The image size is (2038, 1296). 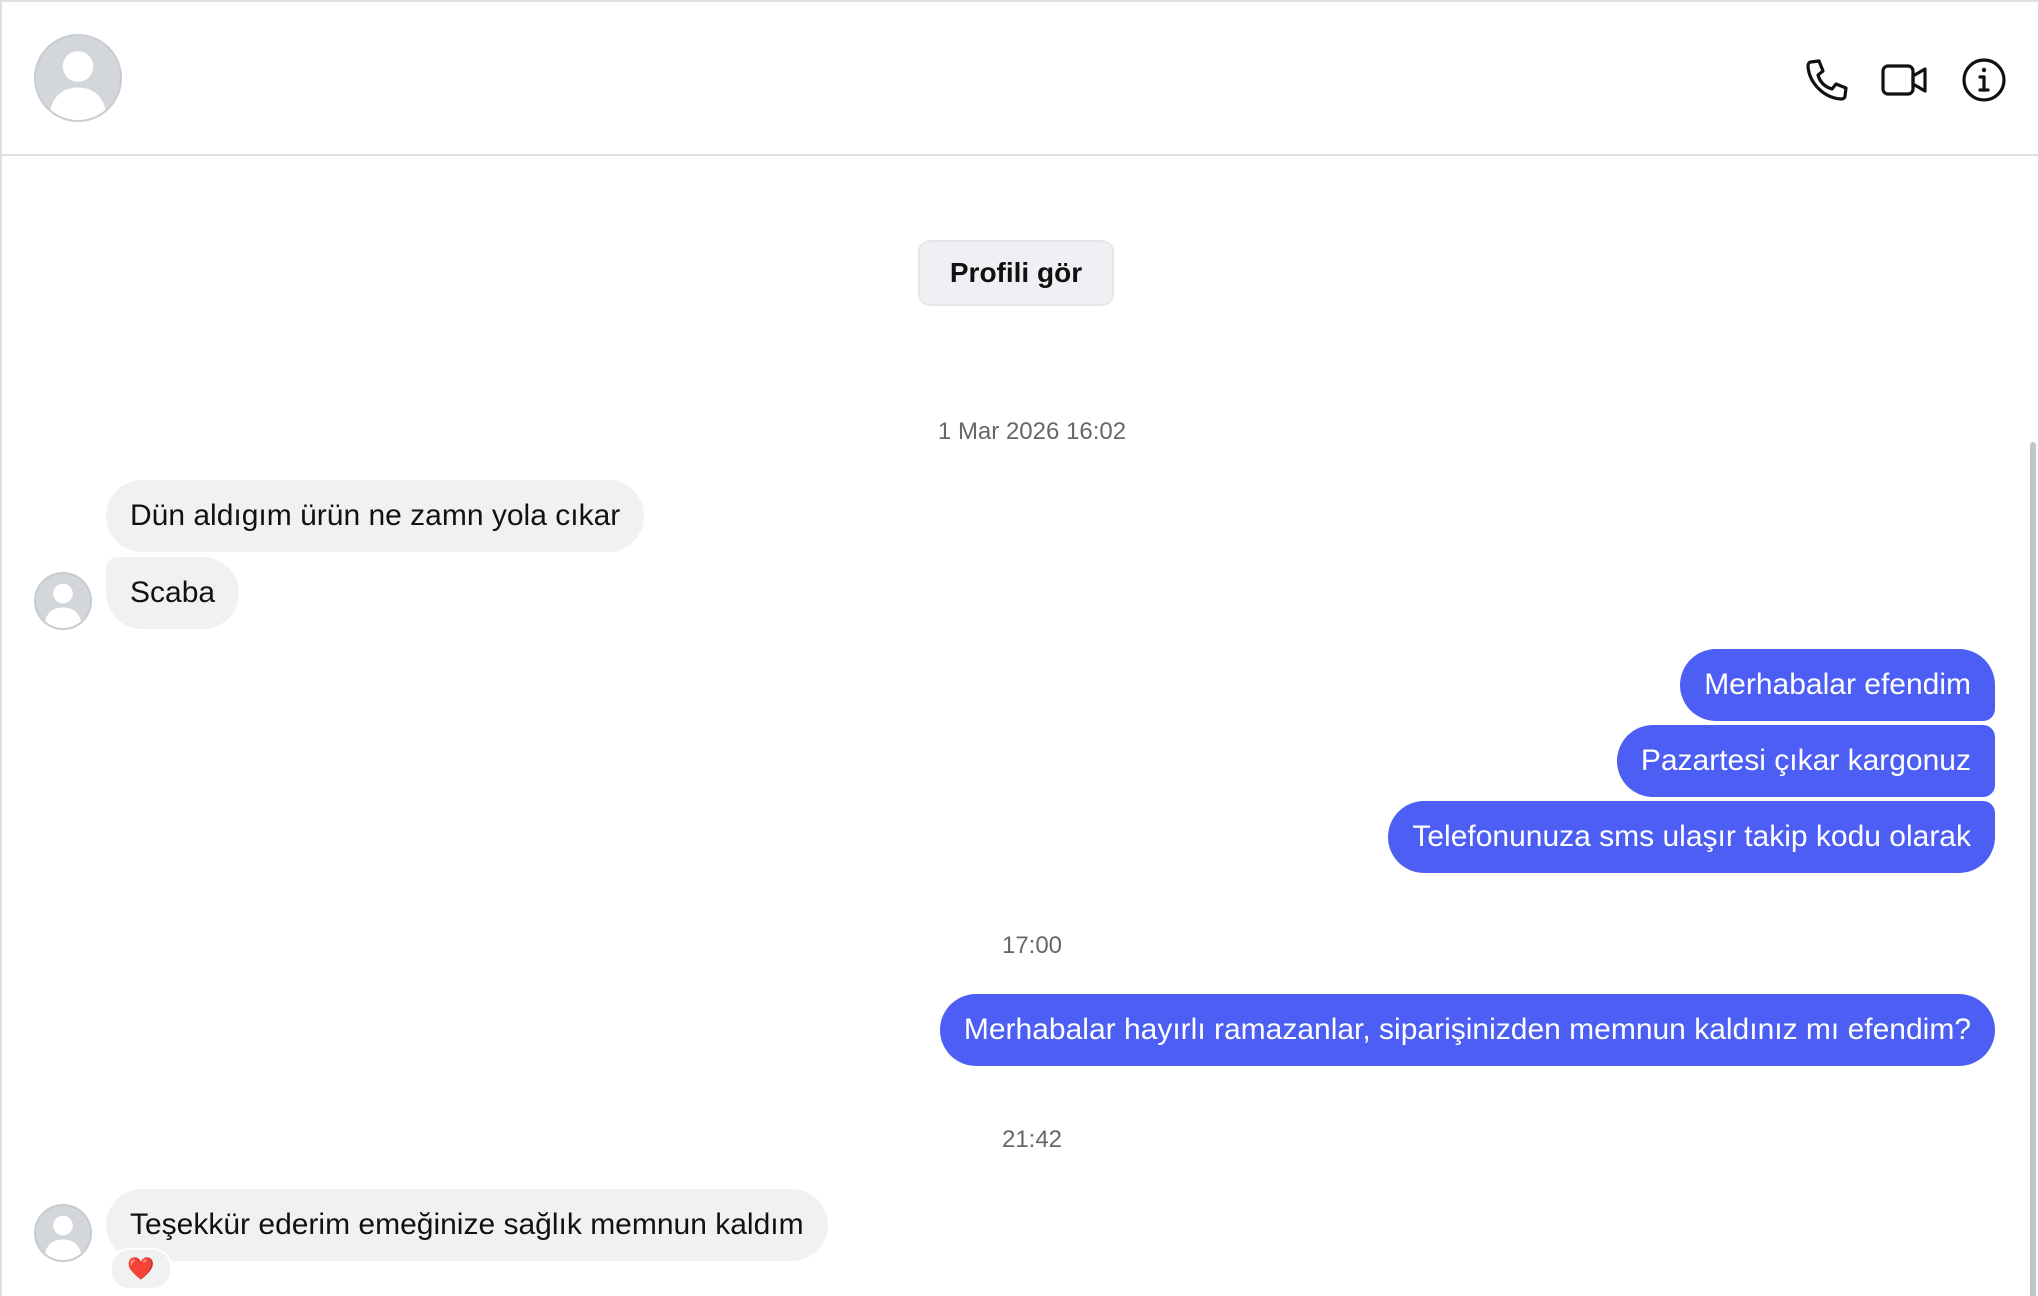 I want to click on video-camera-icon, so click(x=1904, y=80).